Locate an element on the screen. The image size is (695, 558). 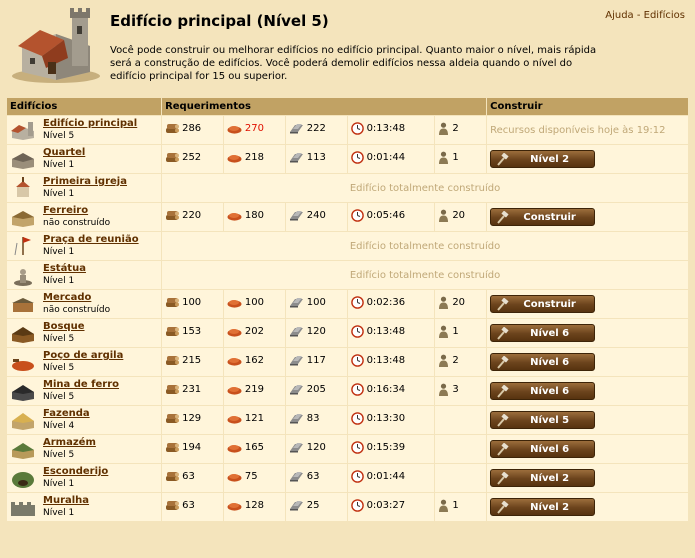
building-name-link: Primeira igreja is located at coordinates (85, 181).